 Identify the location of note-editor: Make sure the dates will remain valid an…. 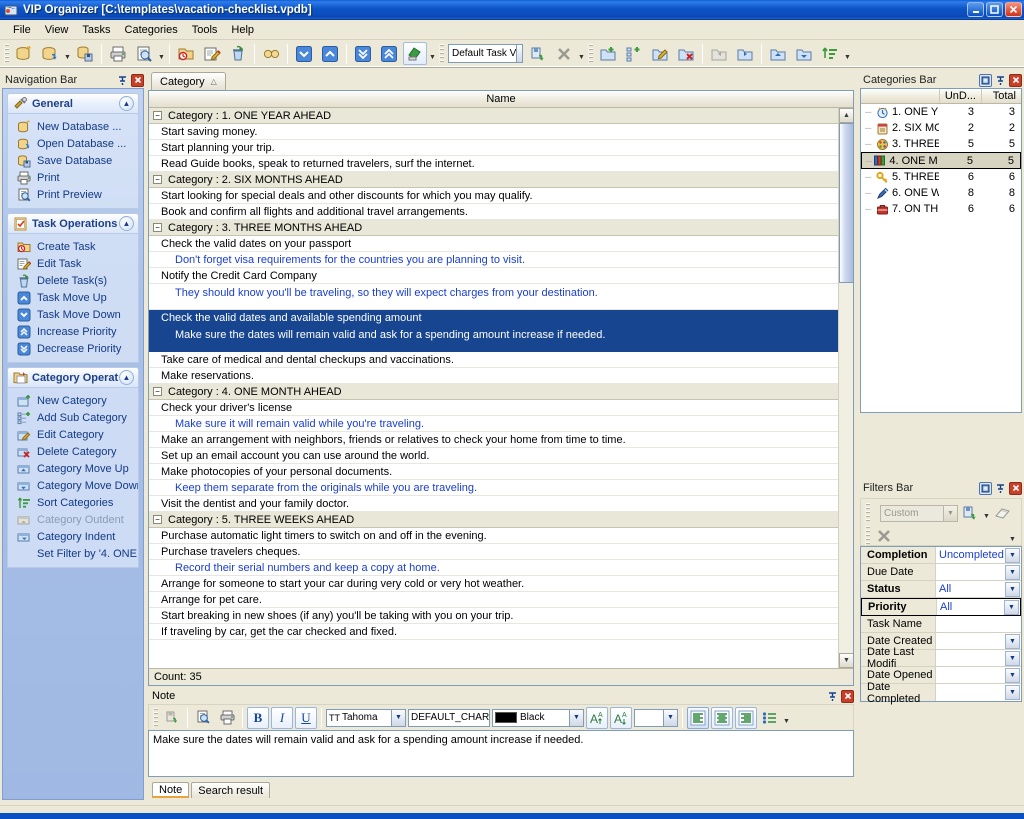
(501, 753).